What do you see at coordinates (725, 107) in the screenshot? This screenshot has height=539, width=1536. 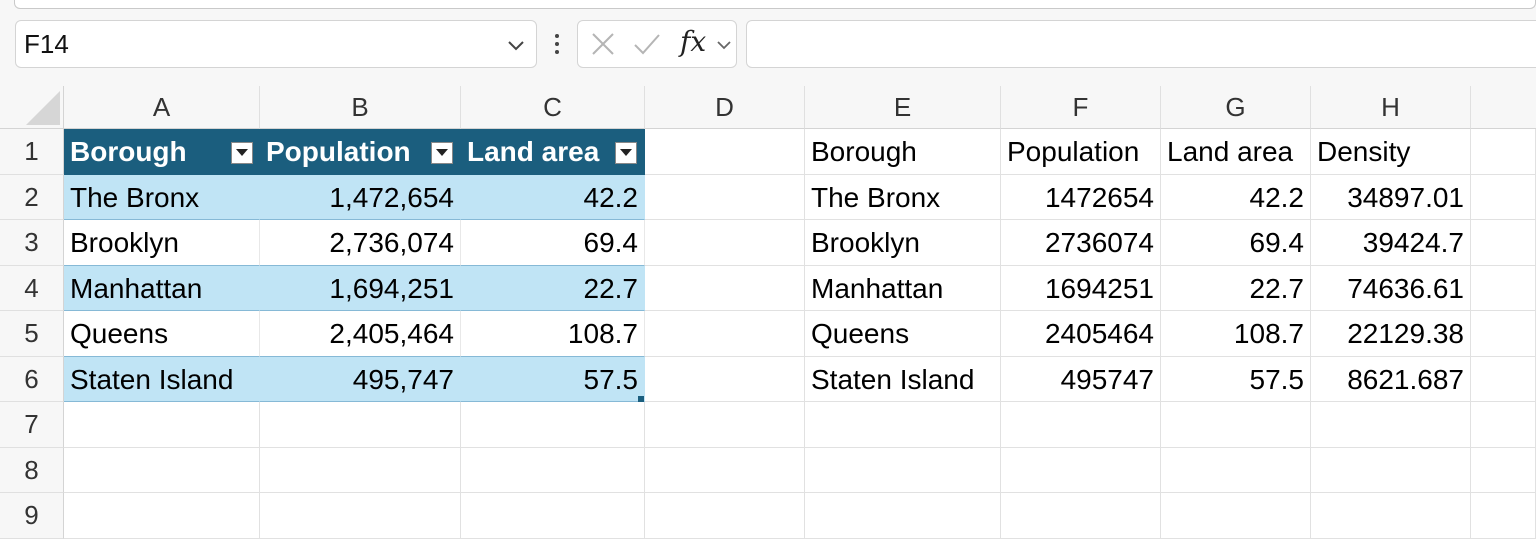 I see `column-header-d: D` at bounding box center [725, 107].